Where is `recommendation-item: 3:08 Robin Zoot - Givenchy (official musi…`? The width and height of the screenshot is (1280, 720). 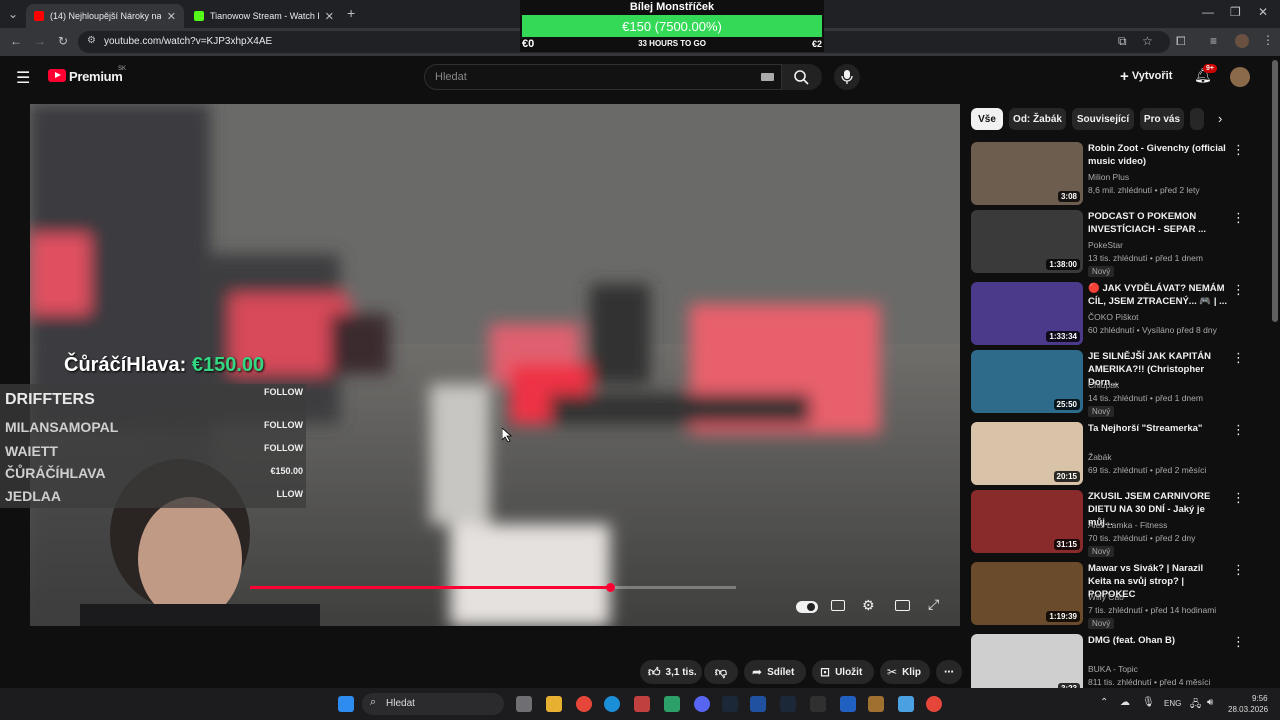 recommendation-item: 3:08 Robin Zoot - Givenchy (official musi… is located at coordinates (1110, 175).